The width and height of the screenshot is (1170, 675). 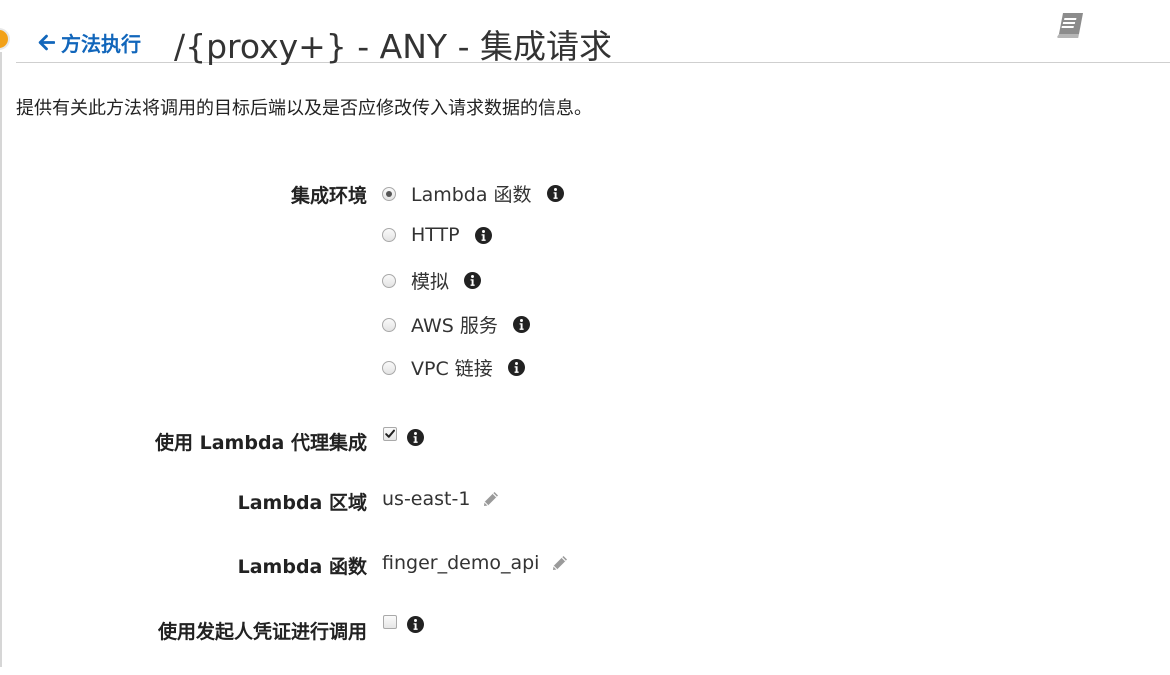 I want to click on page-description: 提供有关此方法将调用的目标后端以及是否应修改传入请求数据的信息。, so click(x=304, y=108).